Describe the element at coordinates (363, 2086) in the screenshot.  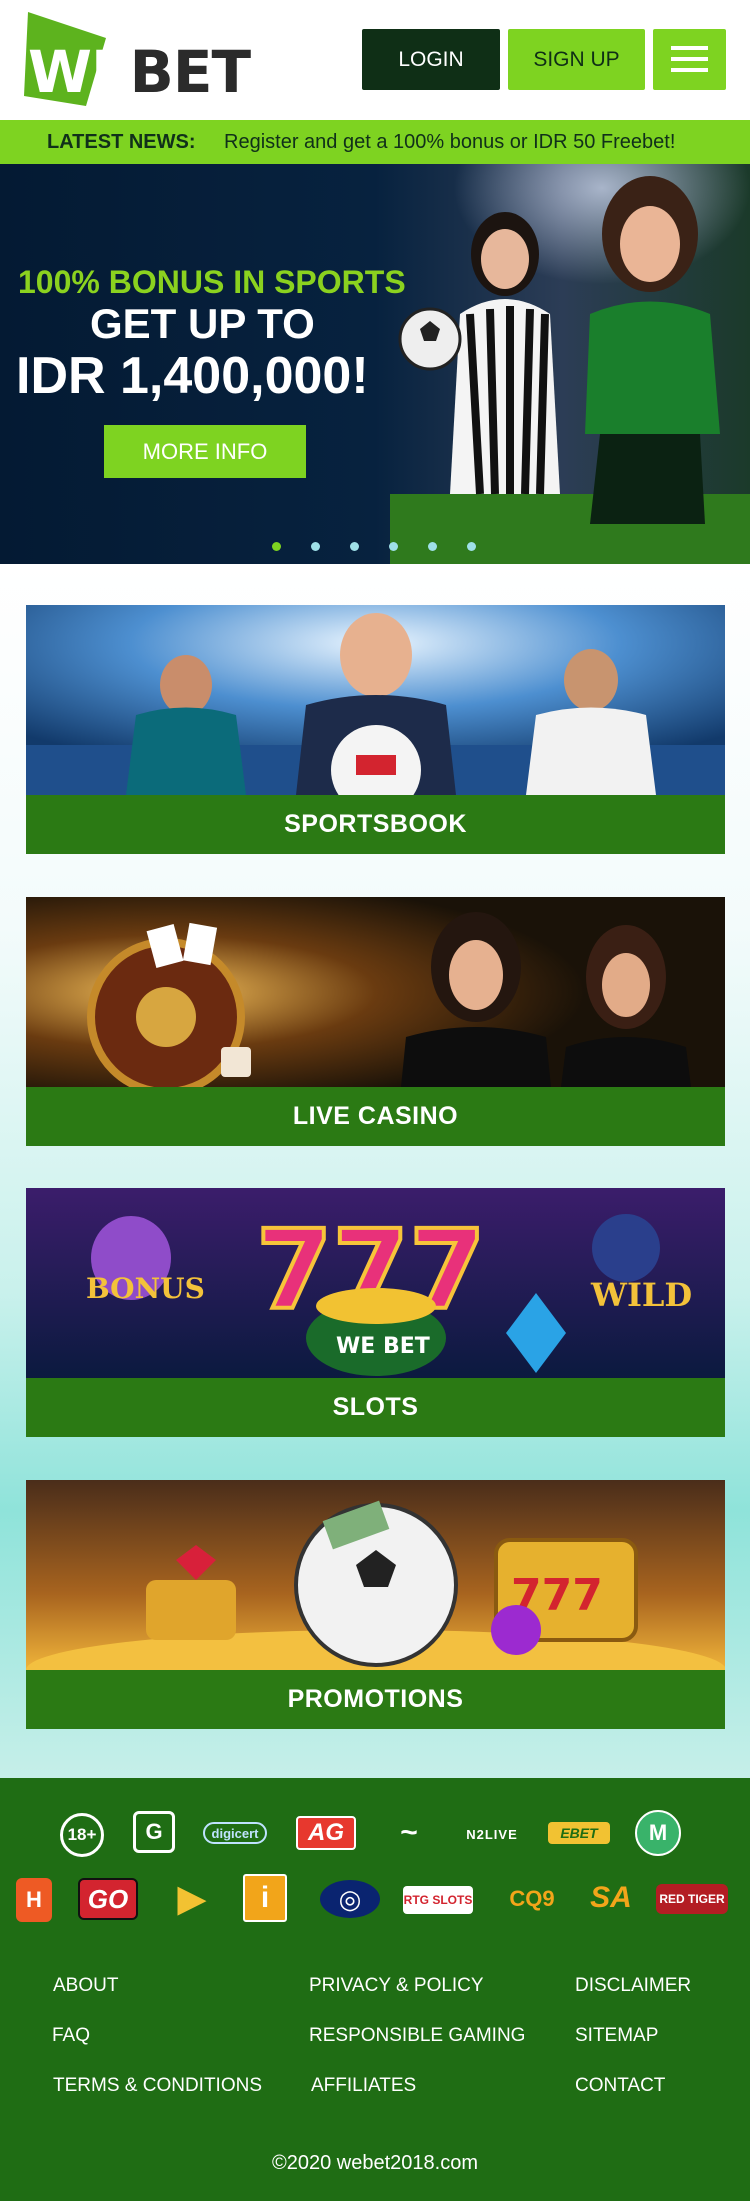
I see `footer-link-affiliates: AFFILIATES` at that location.